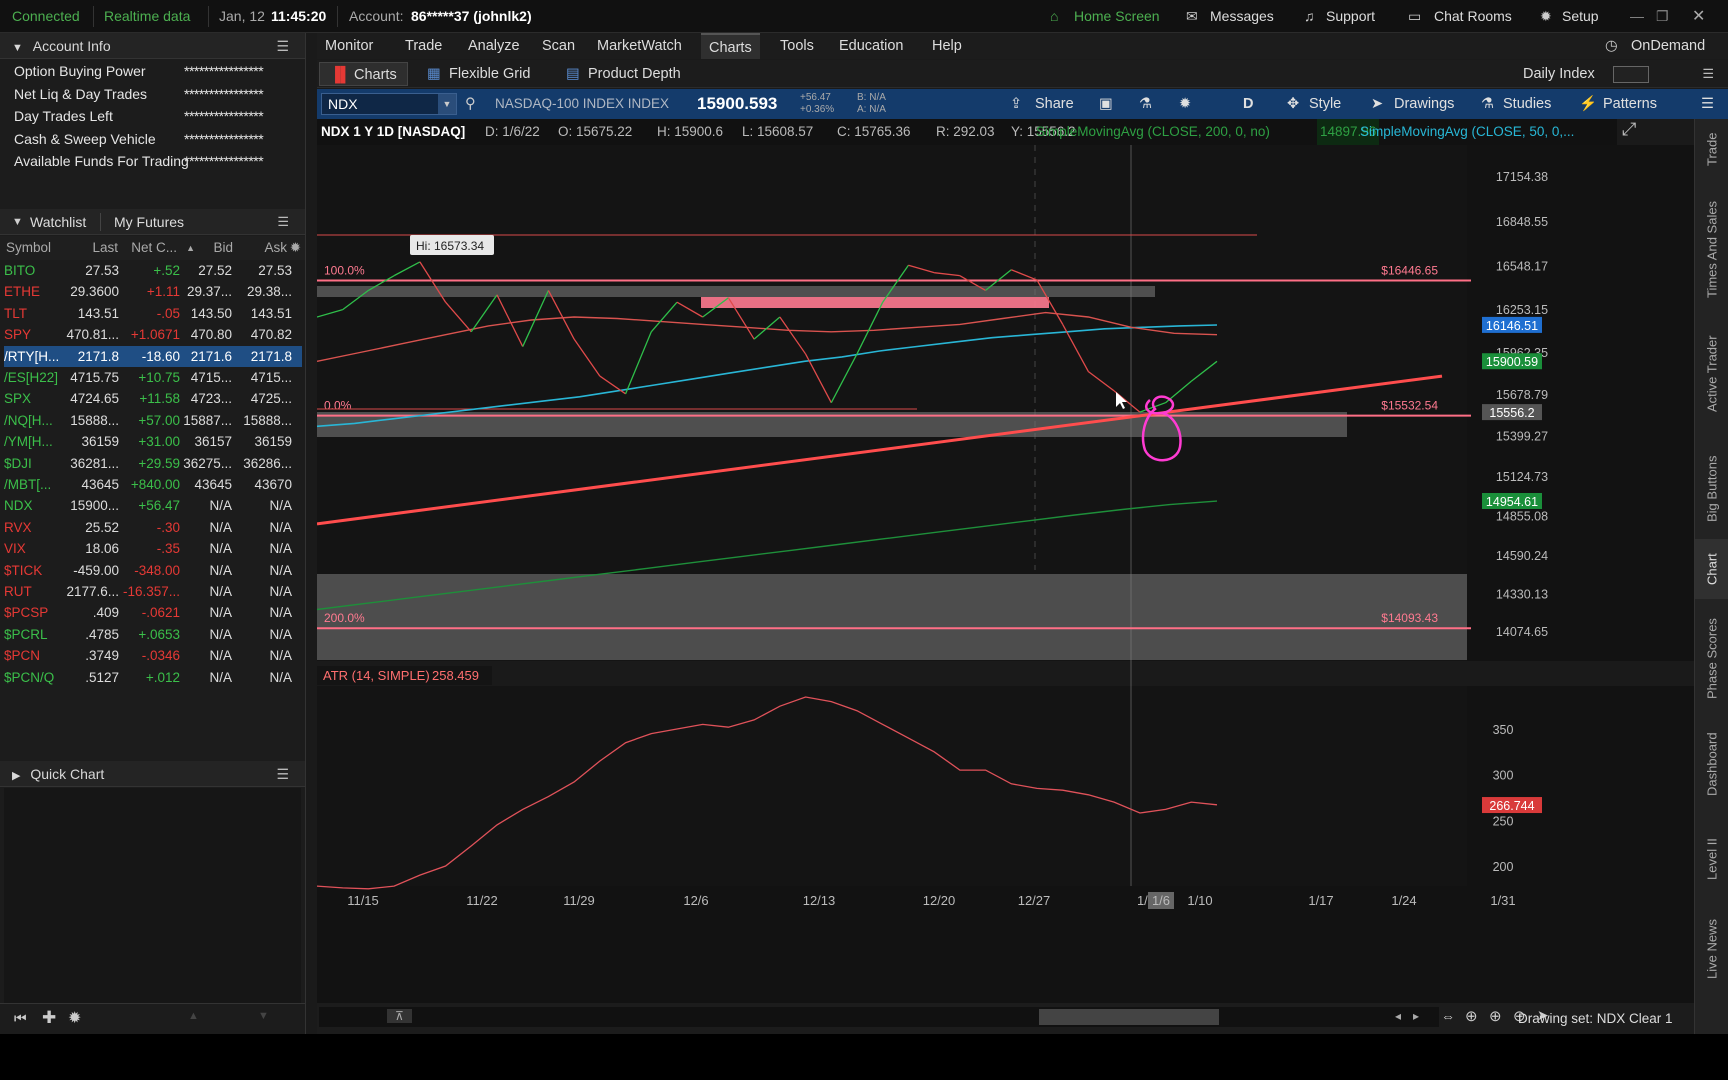  I want to click on scroll-right-icon: ▸, so click(1416, 1016).